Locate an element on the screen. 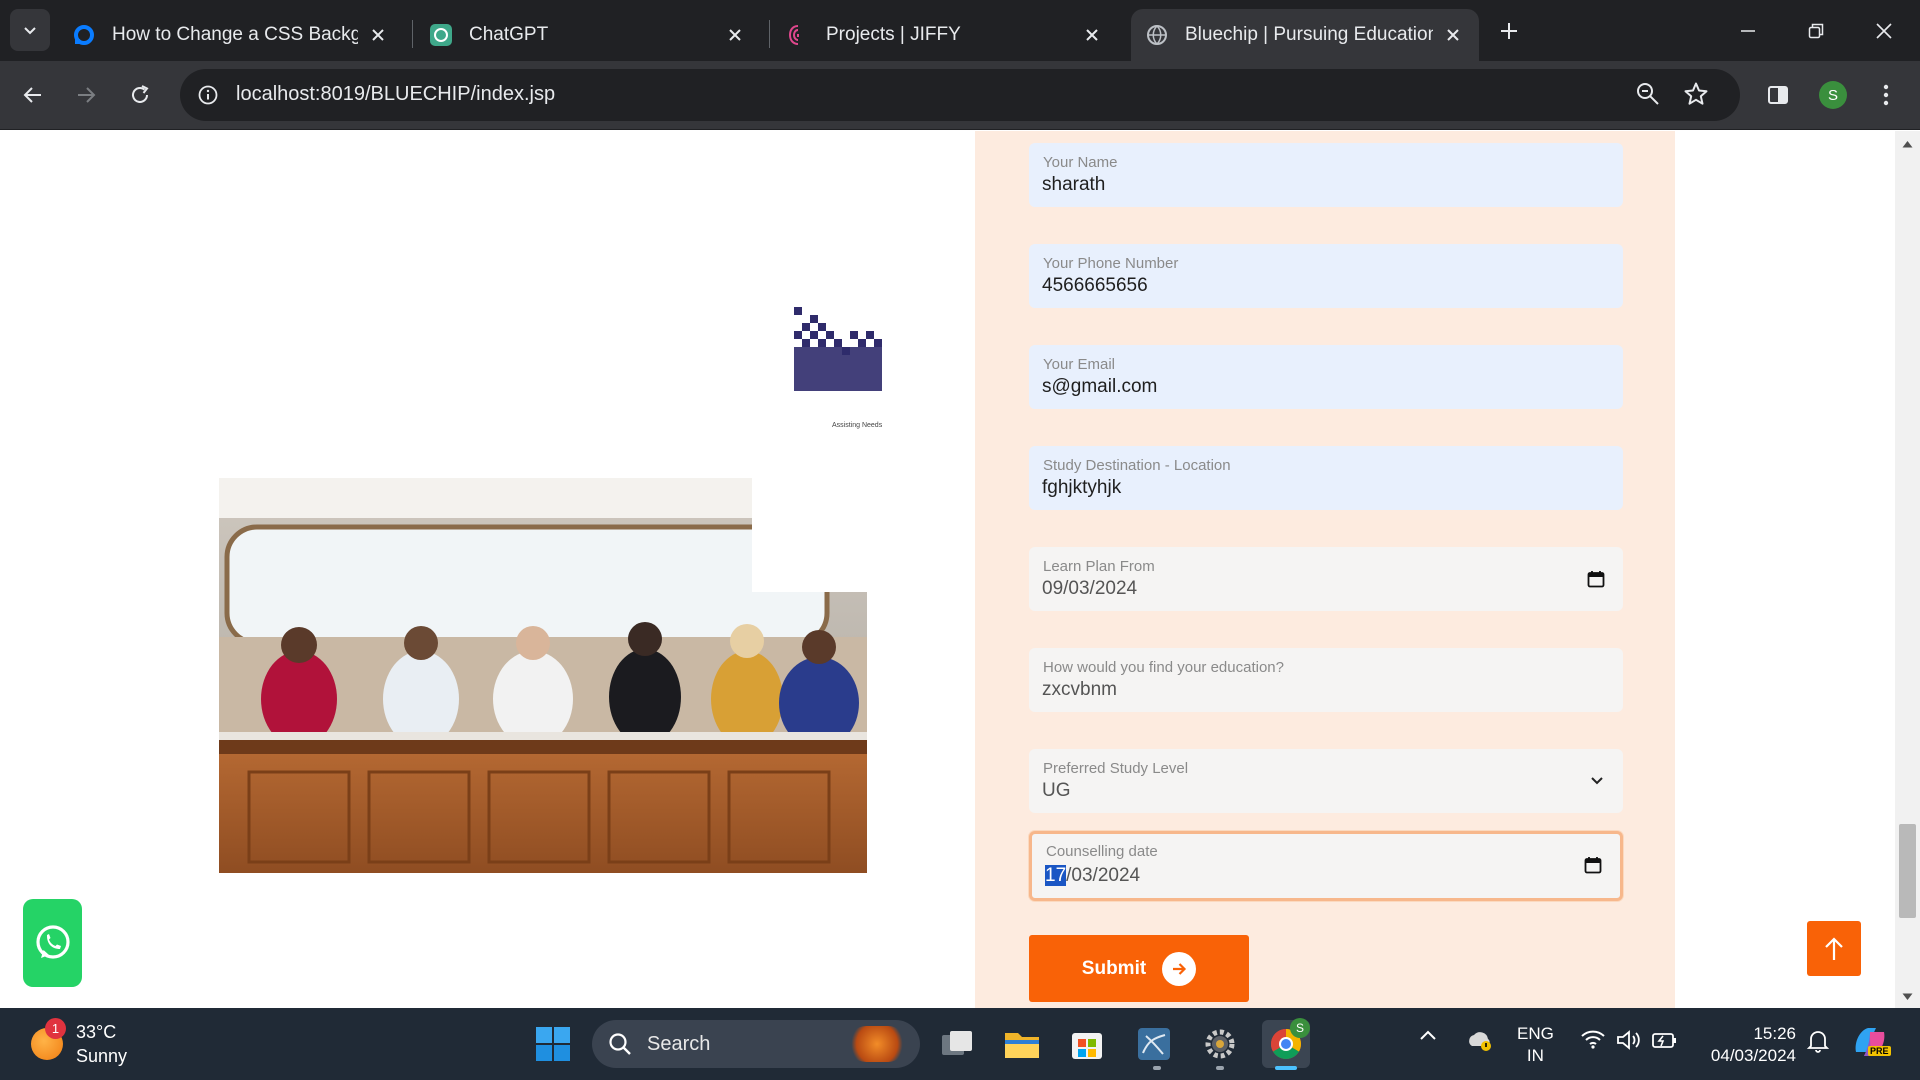 This screenshot has width=1920, height=1080. search-highlight-icon is located at coordinates (877, 1044).